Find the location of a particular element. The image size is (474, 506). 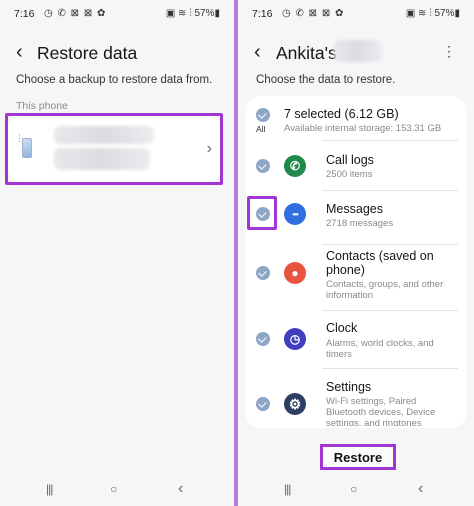

settings-checkbox is located at coordinates (263, 404).